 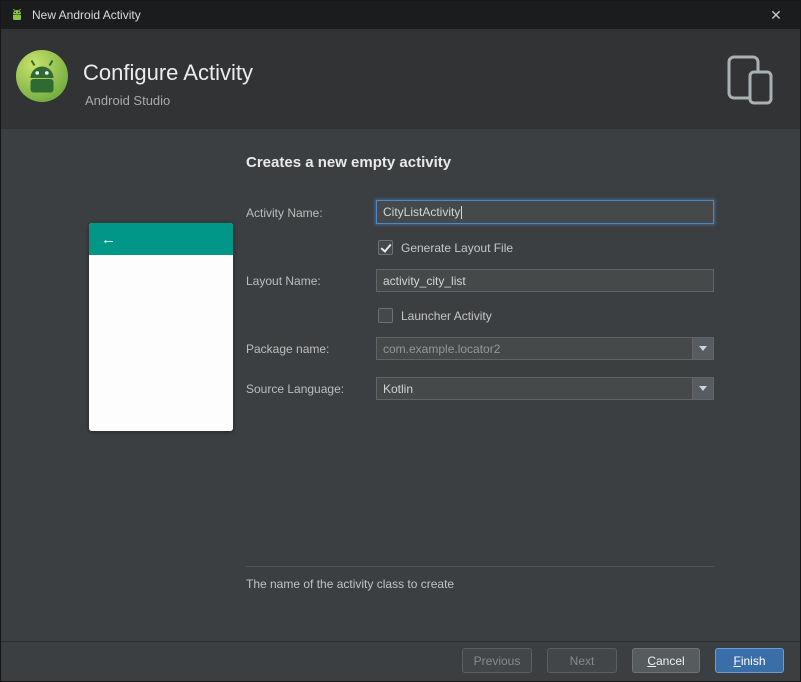 What do you see at coordinates (442, 348) in the screenshot?
I see `package-name-value: com.example.locator2` at bounding box center [442, 348].